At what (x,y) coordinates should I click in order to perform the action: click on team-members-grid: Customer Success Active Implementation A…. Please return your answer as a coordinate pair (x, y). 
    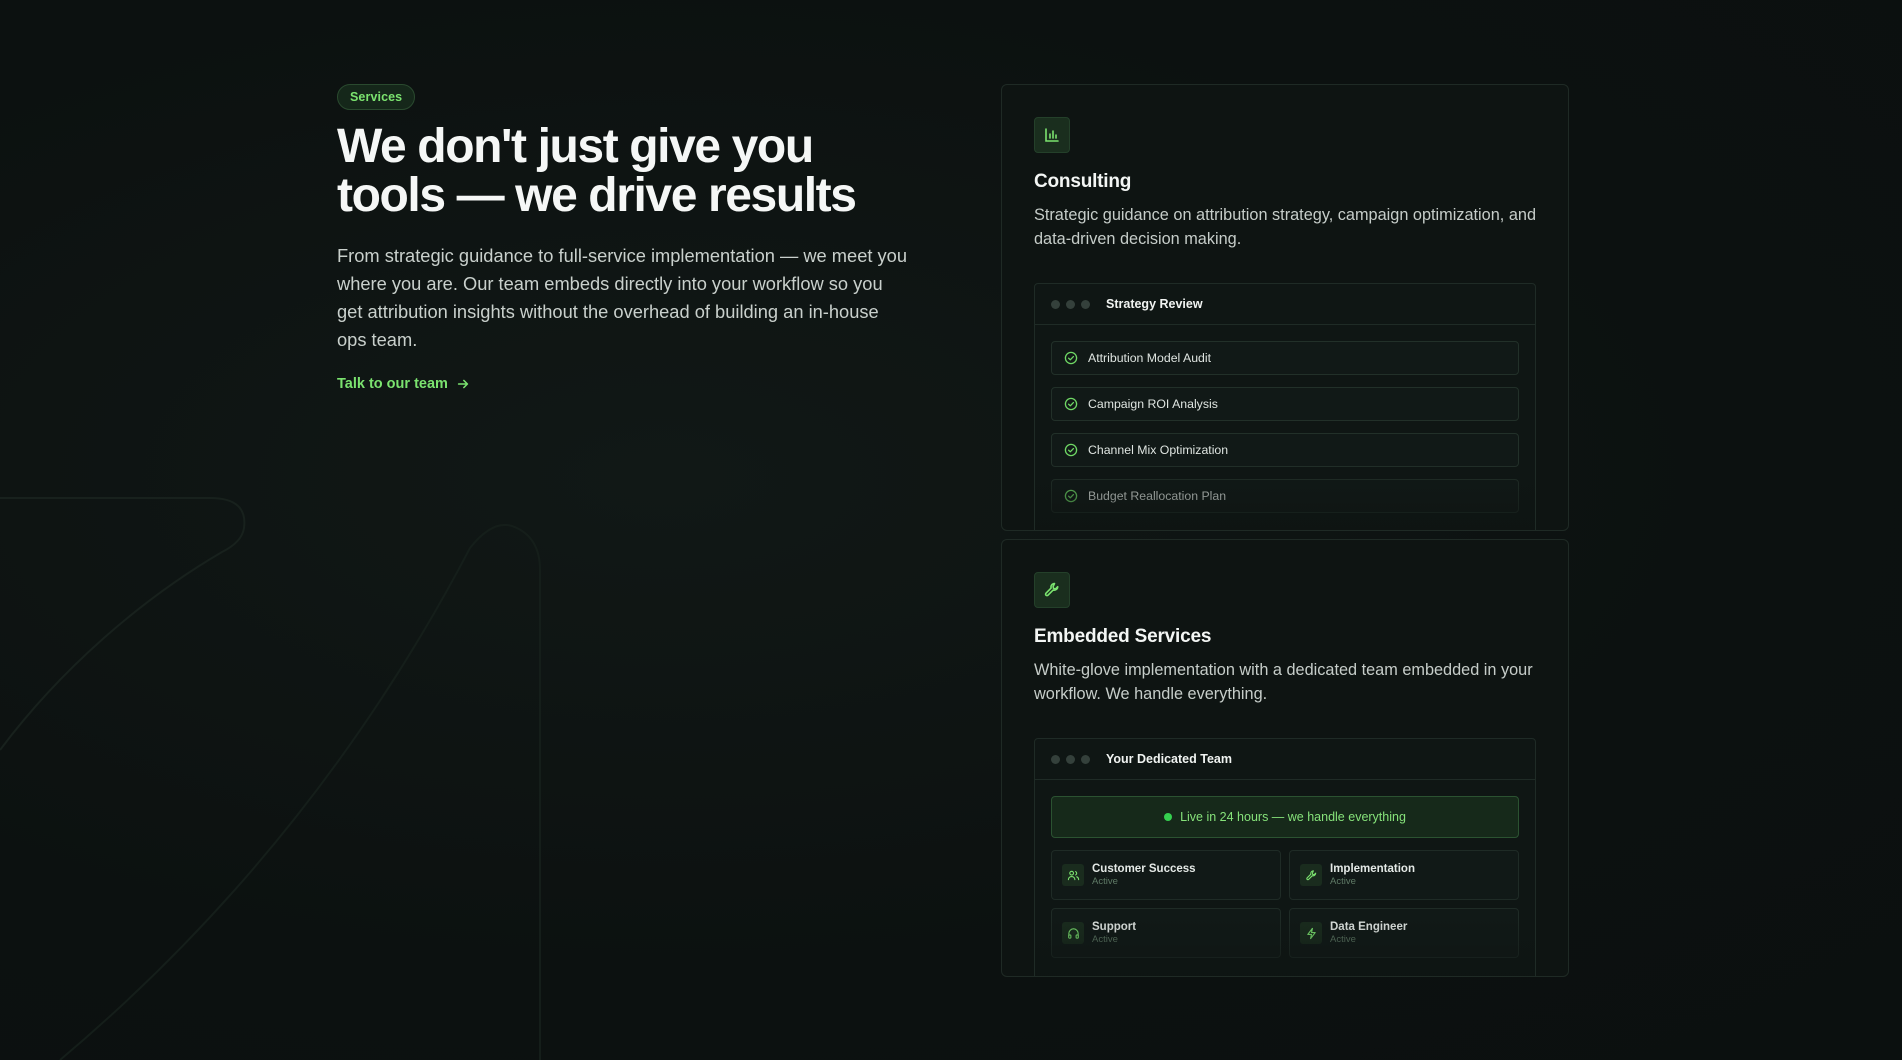
    Looking at the image, I should click on (1285, 904).